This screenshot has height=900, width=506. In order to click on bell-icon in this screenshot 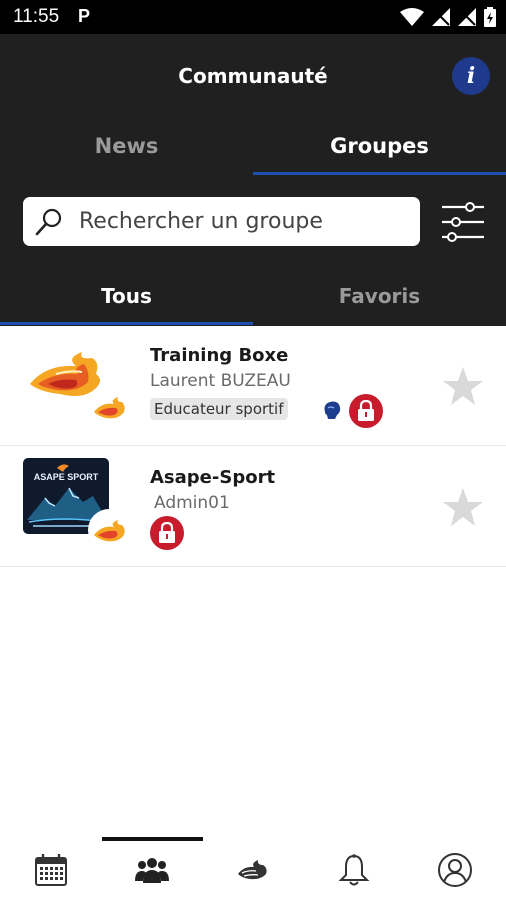, I will do `click(353, 870)`.